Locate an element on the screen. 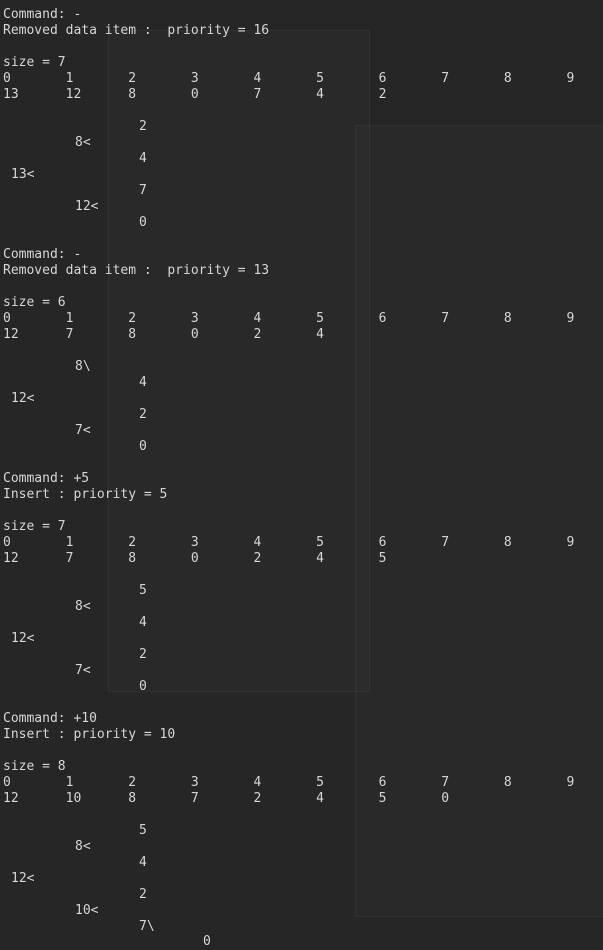 This screenshot has height=950, width=603. console-line: Insert : priority = 5 is located at coordinates (85, 494).